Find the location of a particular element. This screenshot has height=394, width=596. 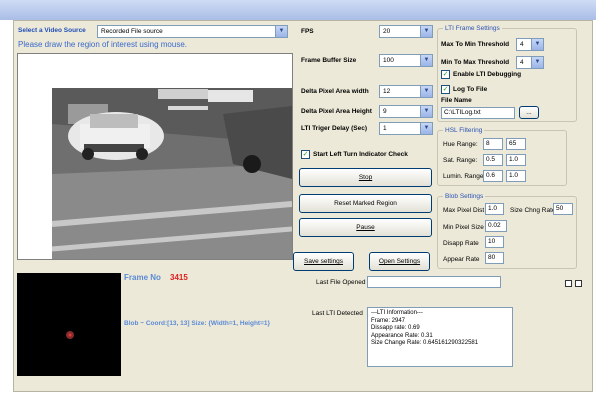

lti-delay-value: 1 is located at coordinates (385, 128).